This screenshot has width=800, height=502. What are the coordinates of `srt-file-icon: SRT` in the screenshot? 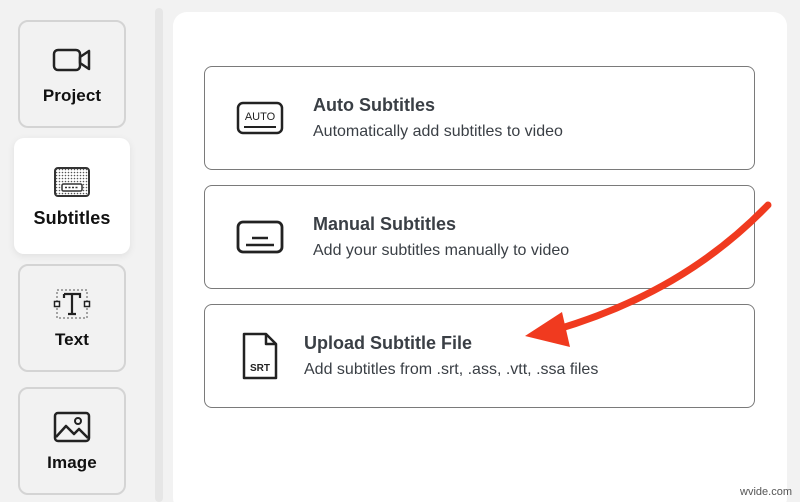 It's located at (260, 356).